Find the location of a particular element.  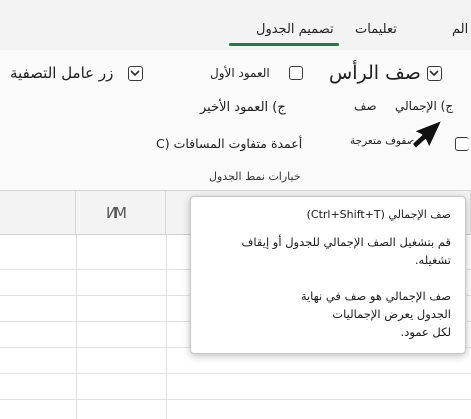

first-column-checkbox is located at coordinates (296, 73).